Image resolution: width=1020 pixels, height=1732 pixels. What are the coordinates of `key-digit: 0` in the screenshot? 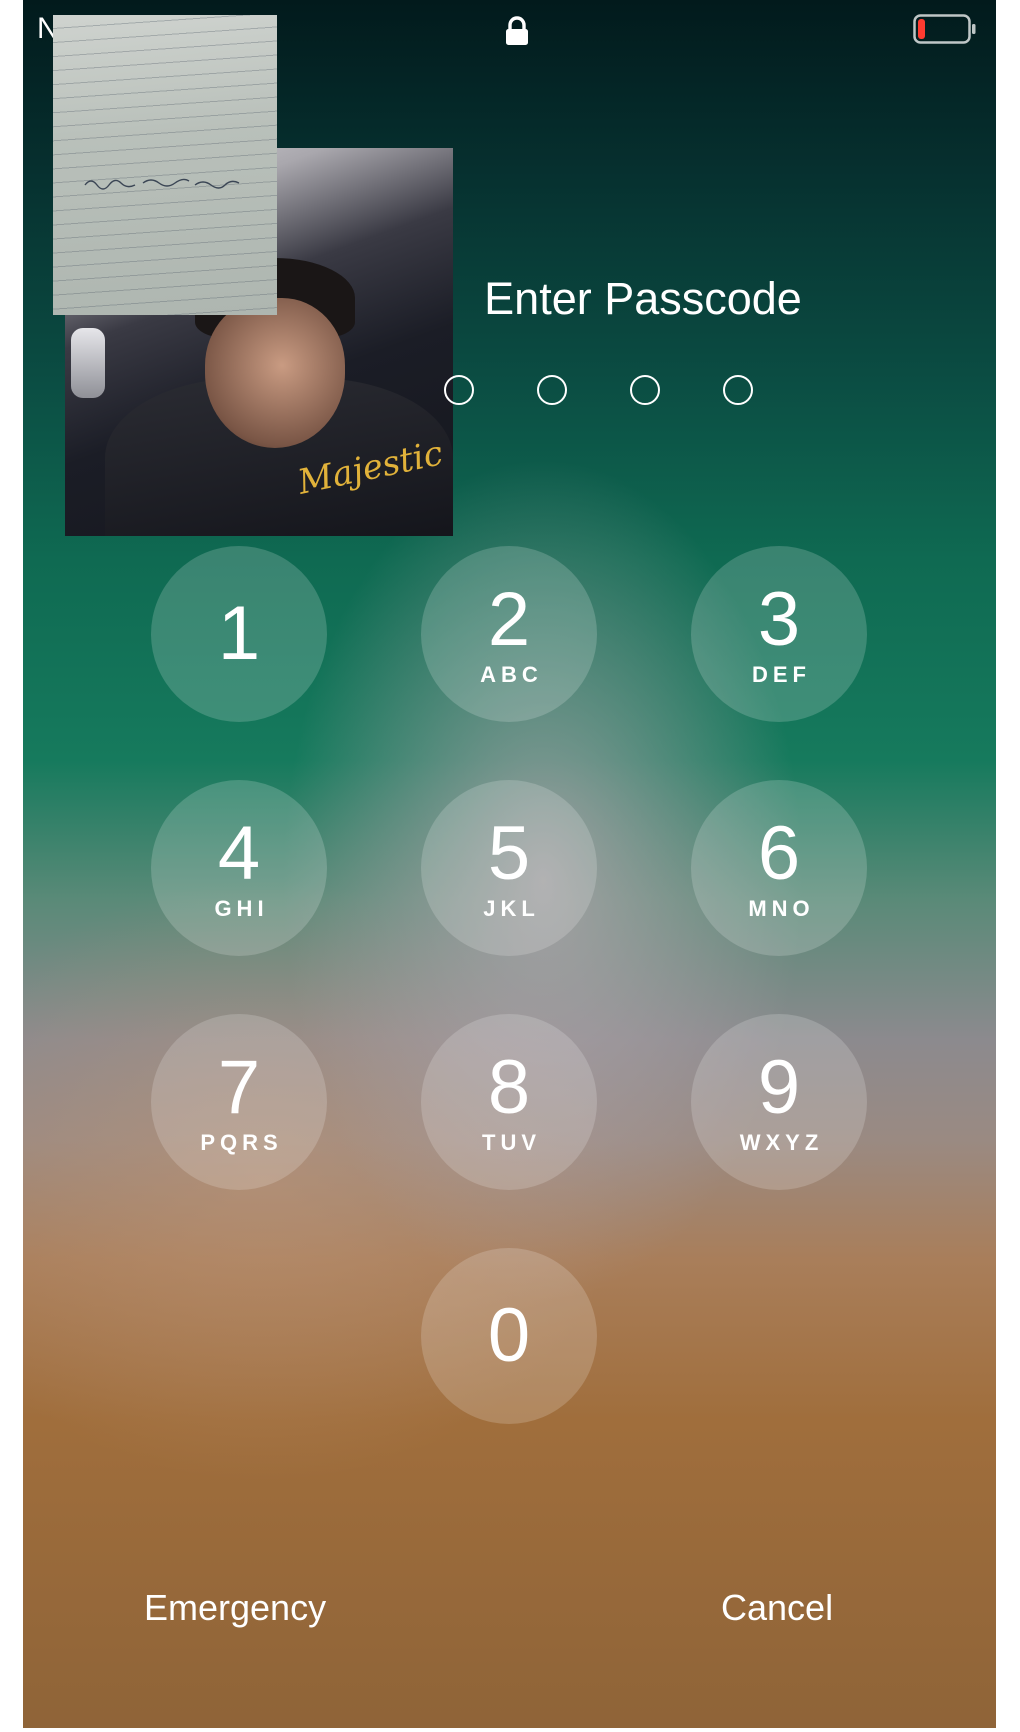 It's located at (509, 1335).